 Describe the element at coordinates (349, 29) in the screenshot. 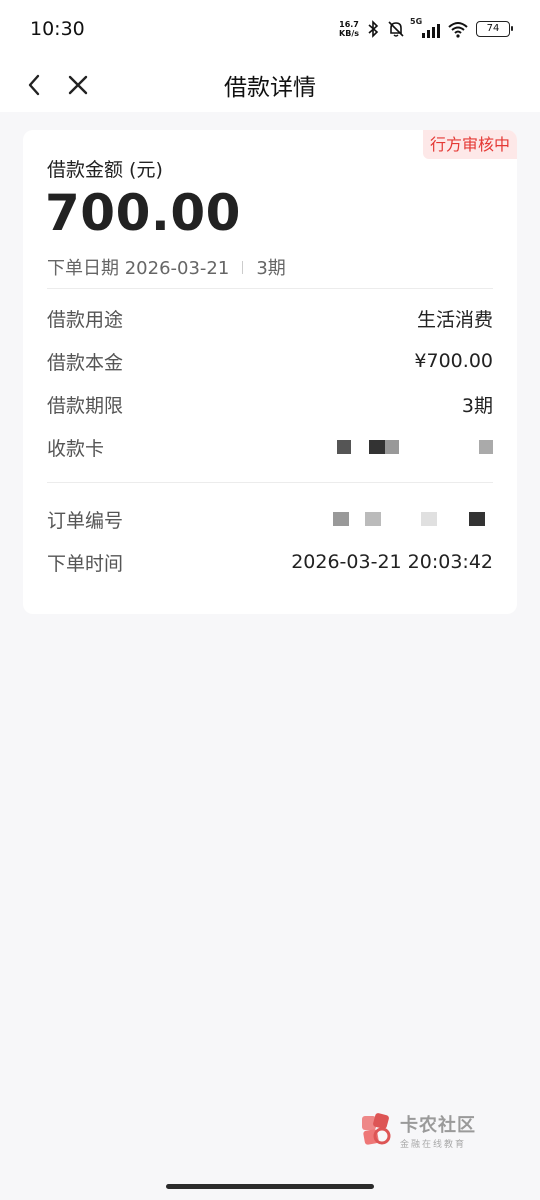

I see `network-speed: 16.7 KB/s` at that location.